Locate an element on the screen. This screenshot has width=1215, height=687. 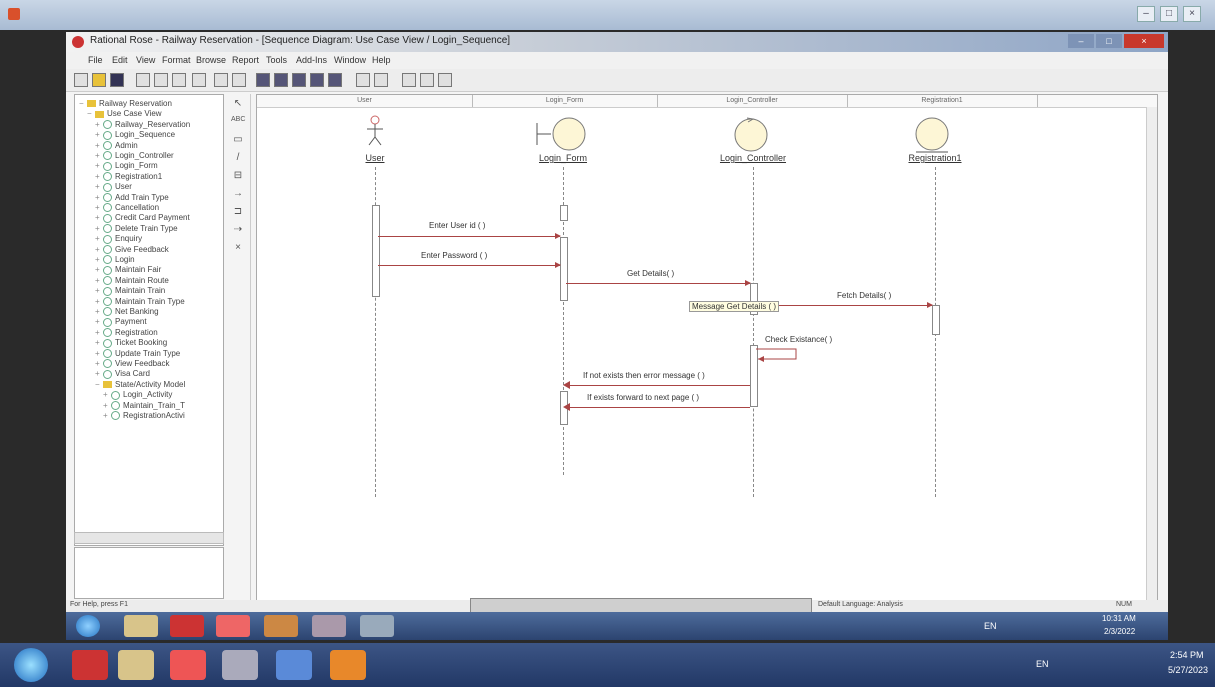
browser-hscrollbar is located at coordinates (149, 538).